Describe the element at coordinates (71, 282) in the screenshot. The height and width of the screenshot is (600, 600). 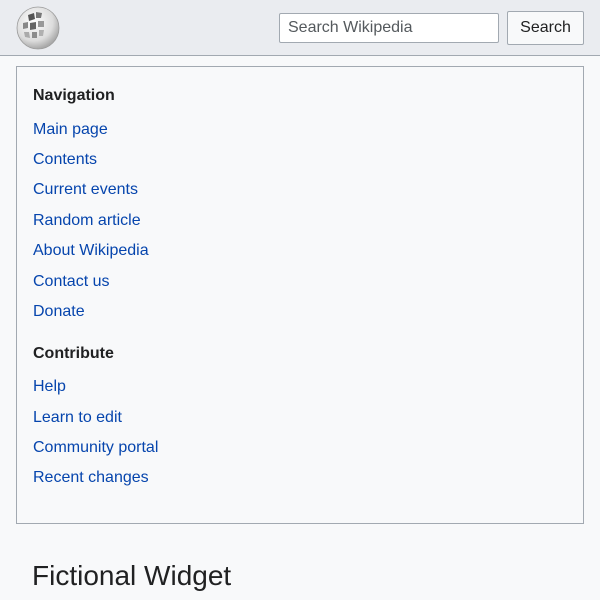
I see `menu-link-contact-us: Contact us` at that location.